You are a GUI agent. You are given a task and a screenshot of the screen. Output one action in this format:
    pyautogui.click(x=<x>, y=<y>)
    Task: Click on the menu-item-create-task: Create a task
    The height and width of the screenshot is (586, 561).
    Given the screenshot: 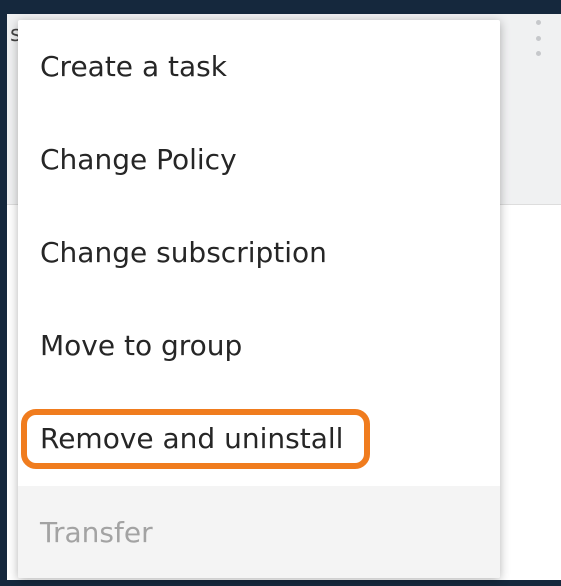 What is the action you would take?
    pyautogui.click(x=259, y=66)
    